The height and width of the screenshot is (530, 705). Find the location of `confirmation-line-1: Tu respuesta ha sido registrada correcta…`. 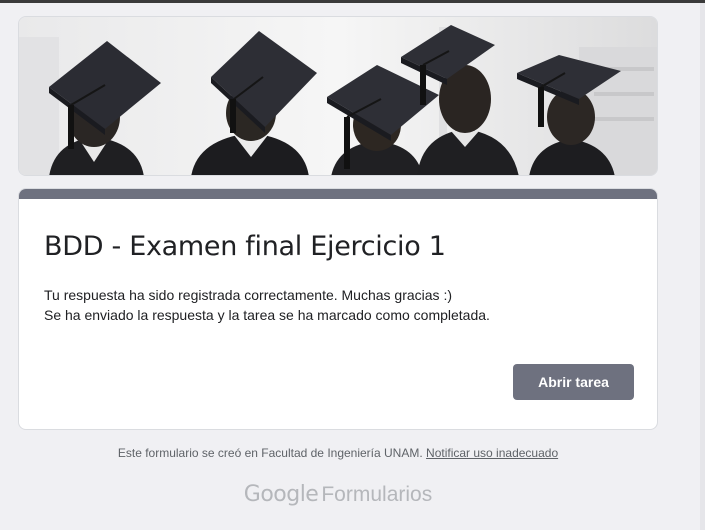

confirmation-line-1: Tu respuesta ha sido registrada correcta… is located at coordinates (248, 295).